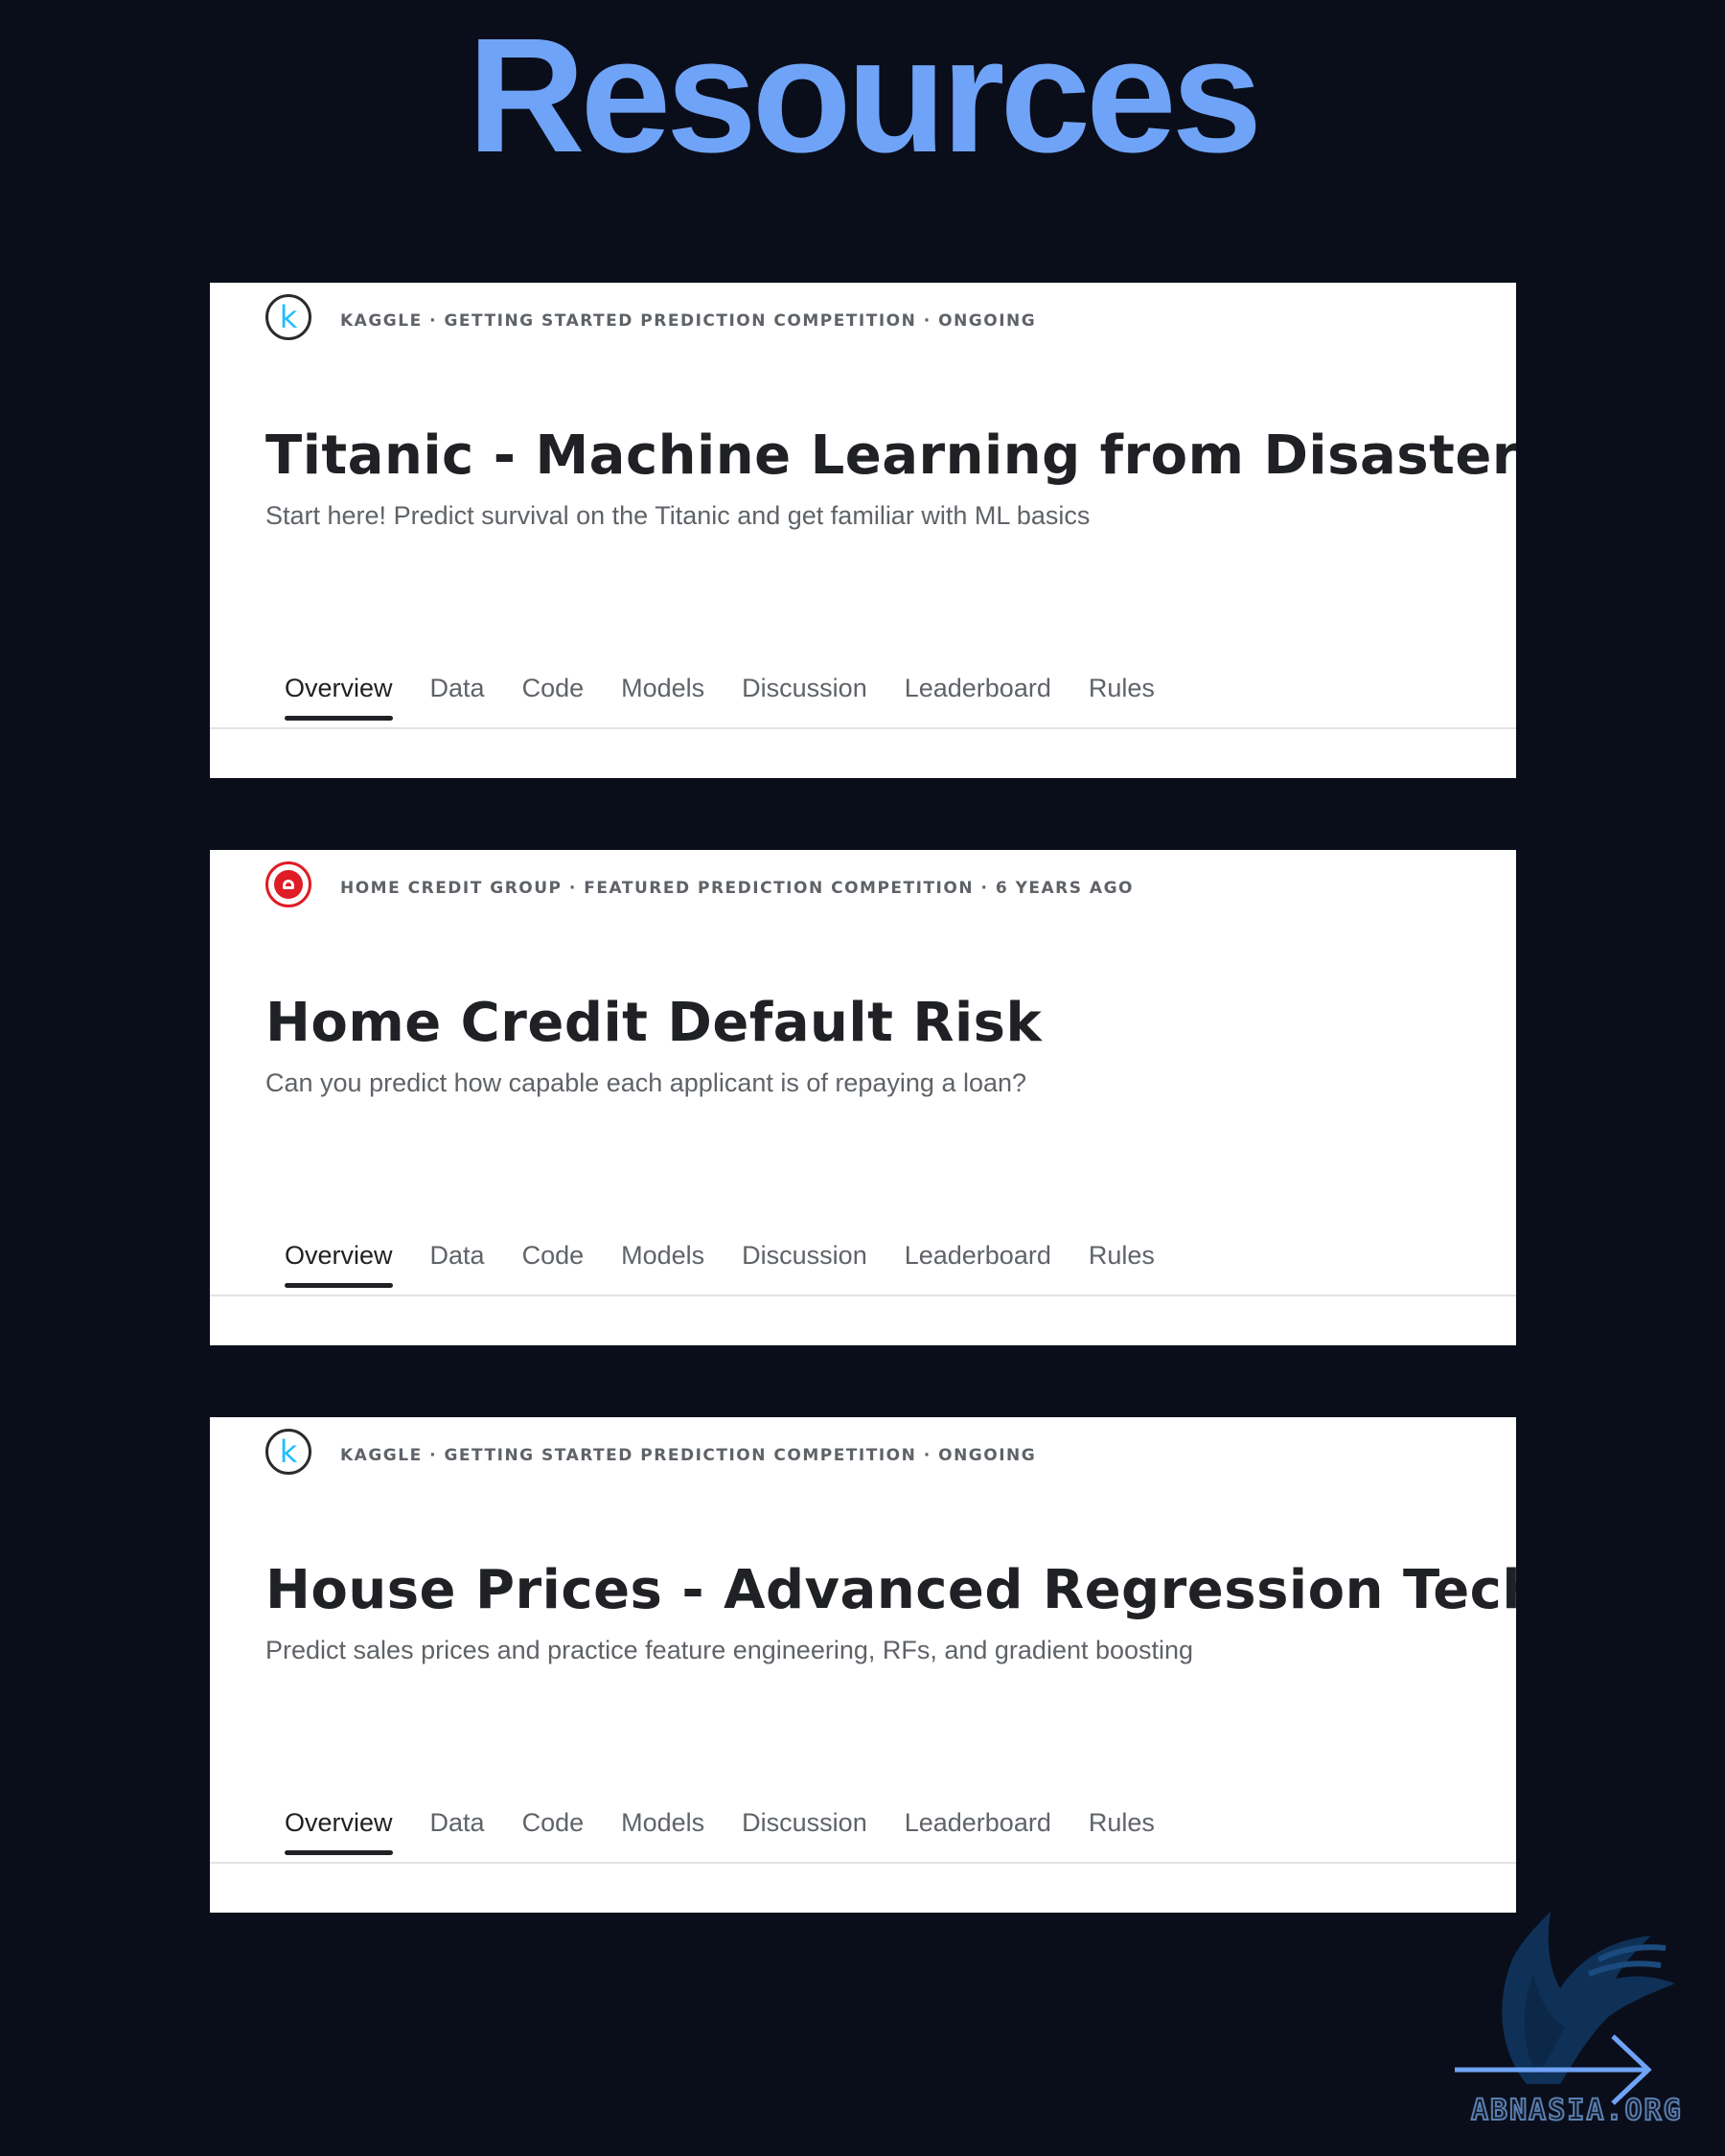  What do you see at coordinates (890, 455) in the screenshot?
I see `competition-title: Titanic - Machine Learning from Disaster` at bounding box center [890, 455].